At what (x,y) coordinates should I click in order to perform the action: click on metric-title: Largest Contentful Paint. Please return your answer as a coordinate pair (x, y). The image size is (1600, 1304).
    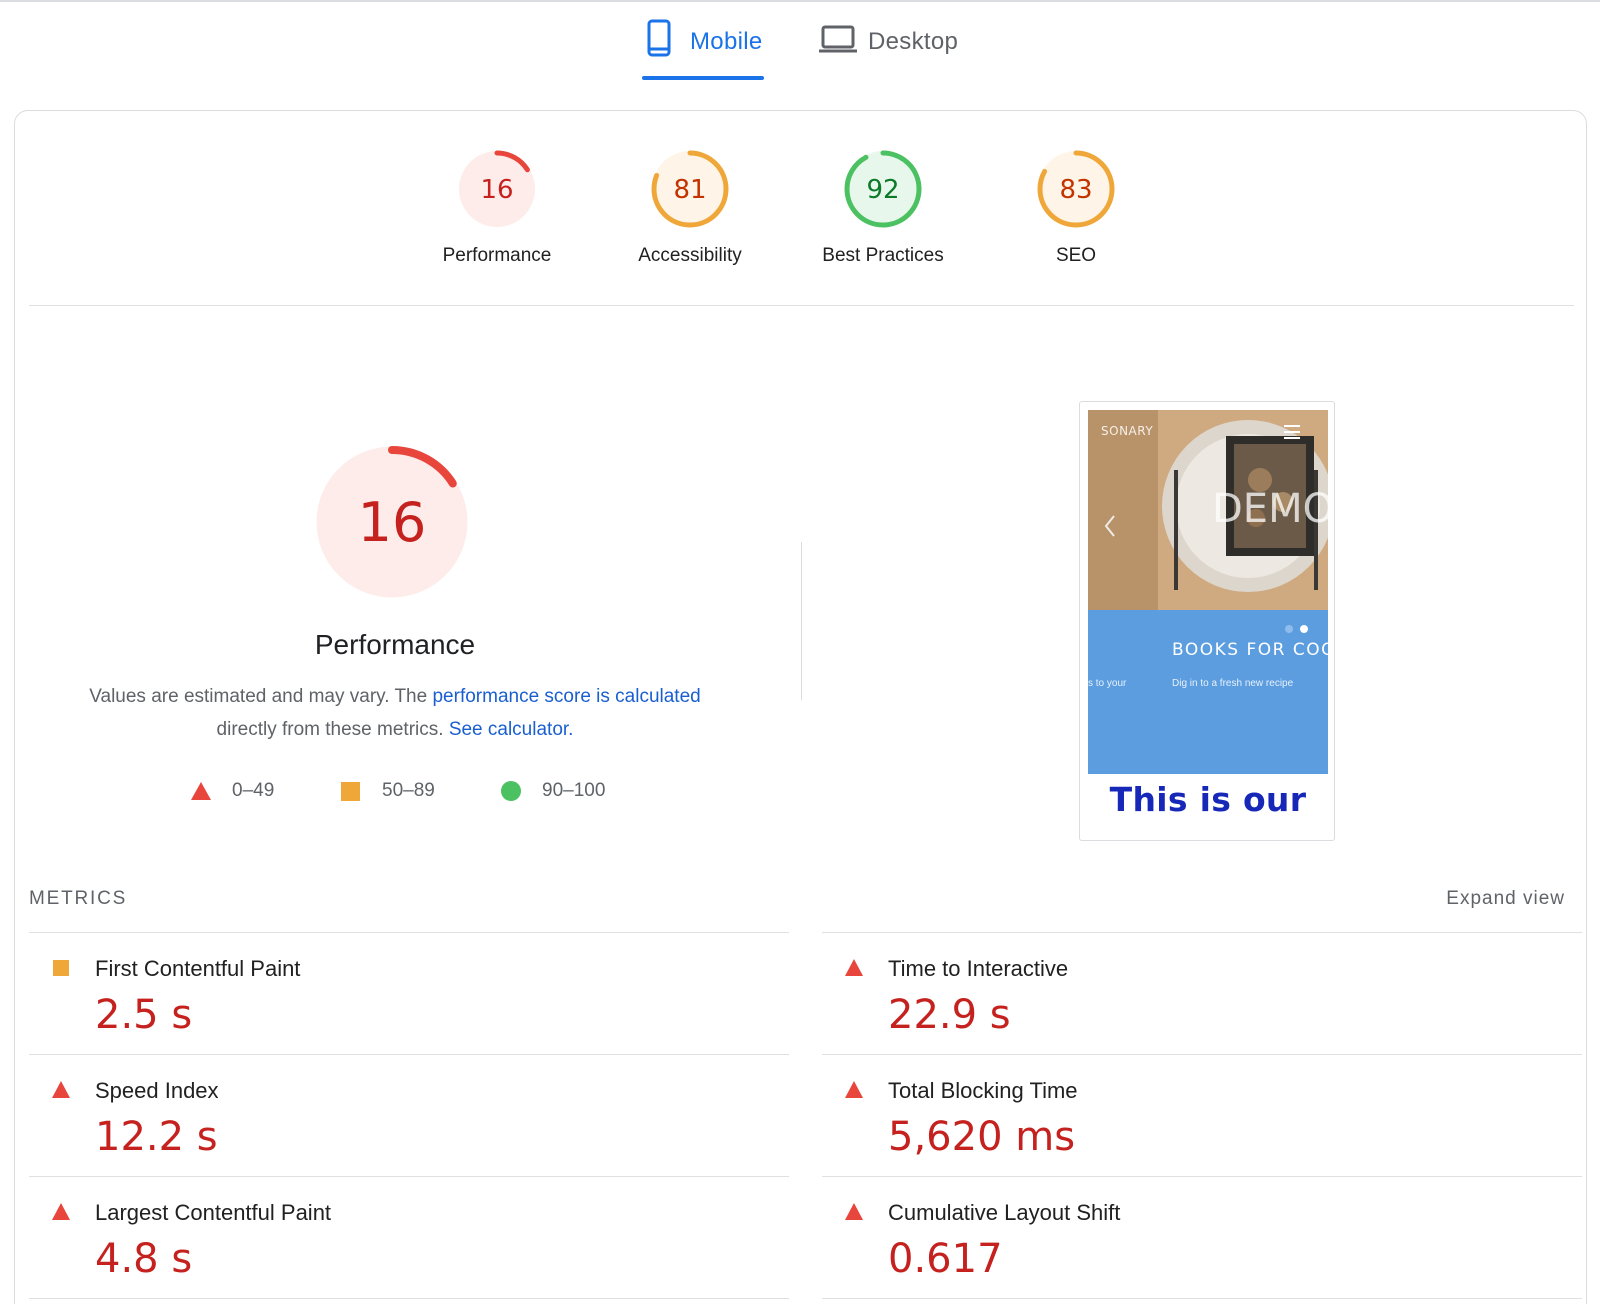
    Looking at the image, I should click on (213, 1212).